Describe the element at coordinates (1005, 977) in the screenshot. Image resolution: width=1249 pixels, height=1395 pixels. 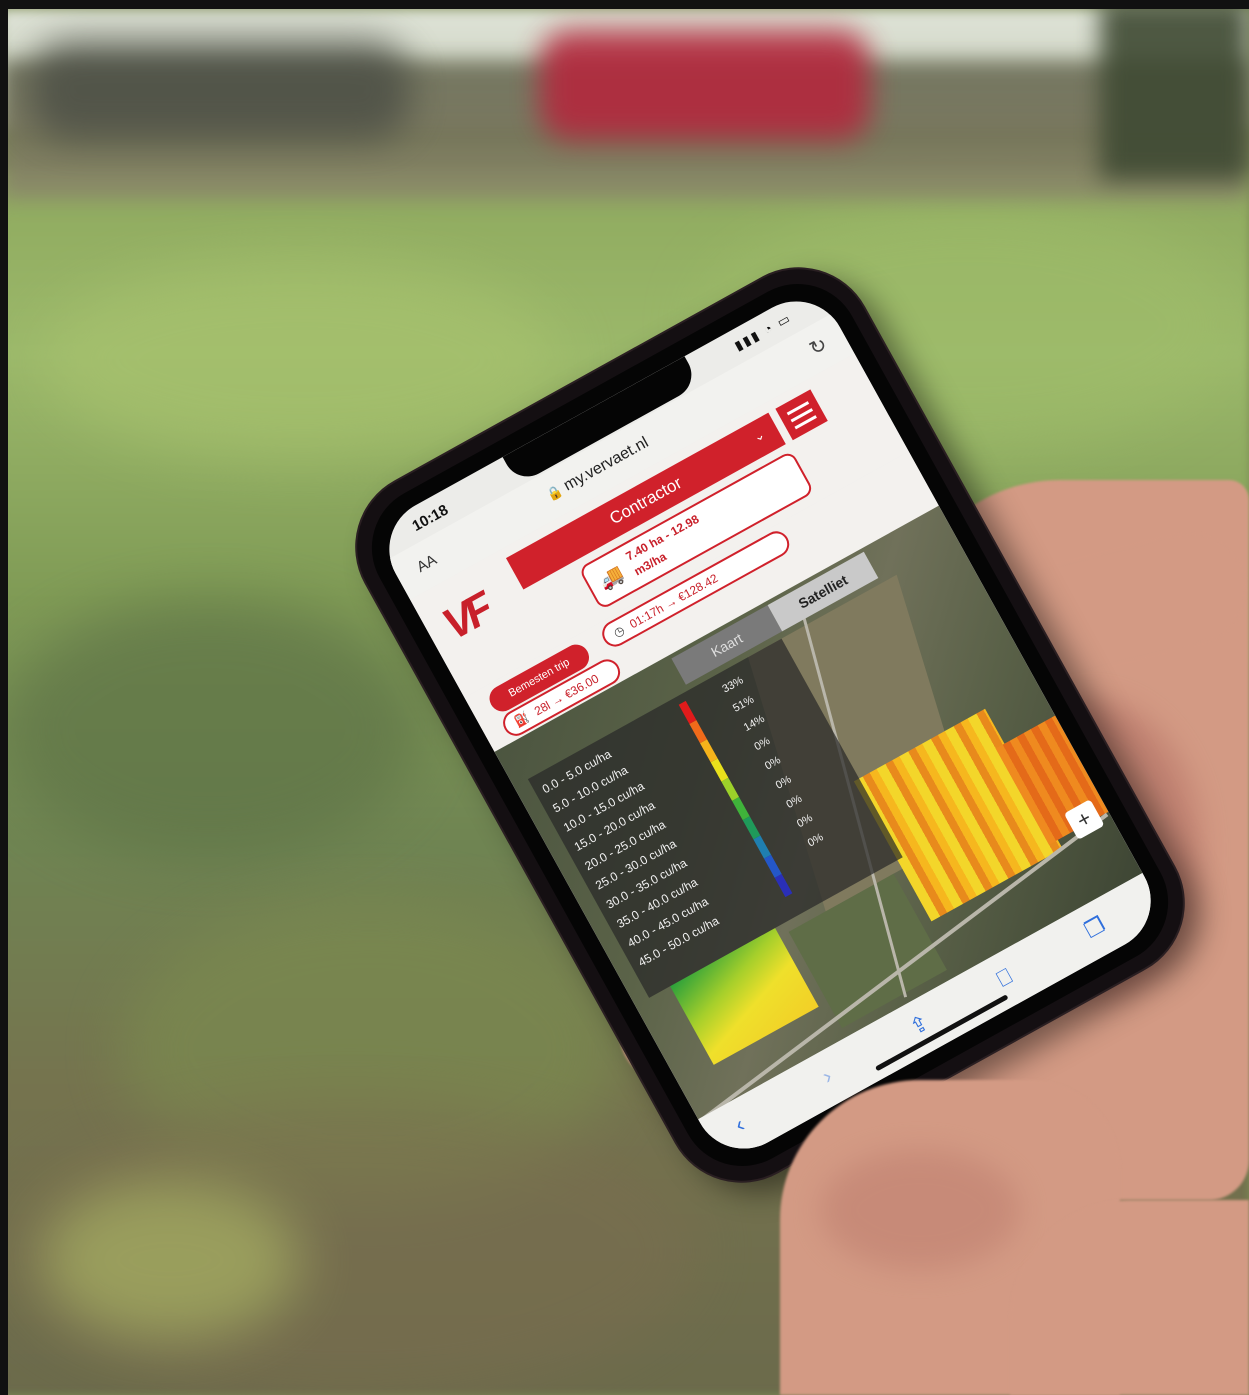
I see `bookmarks-icon: ⎕` at that location.